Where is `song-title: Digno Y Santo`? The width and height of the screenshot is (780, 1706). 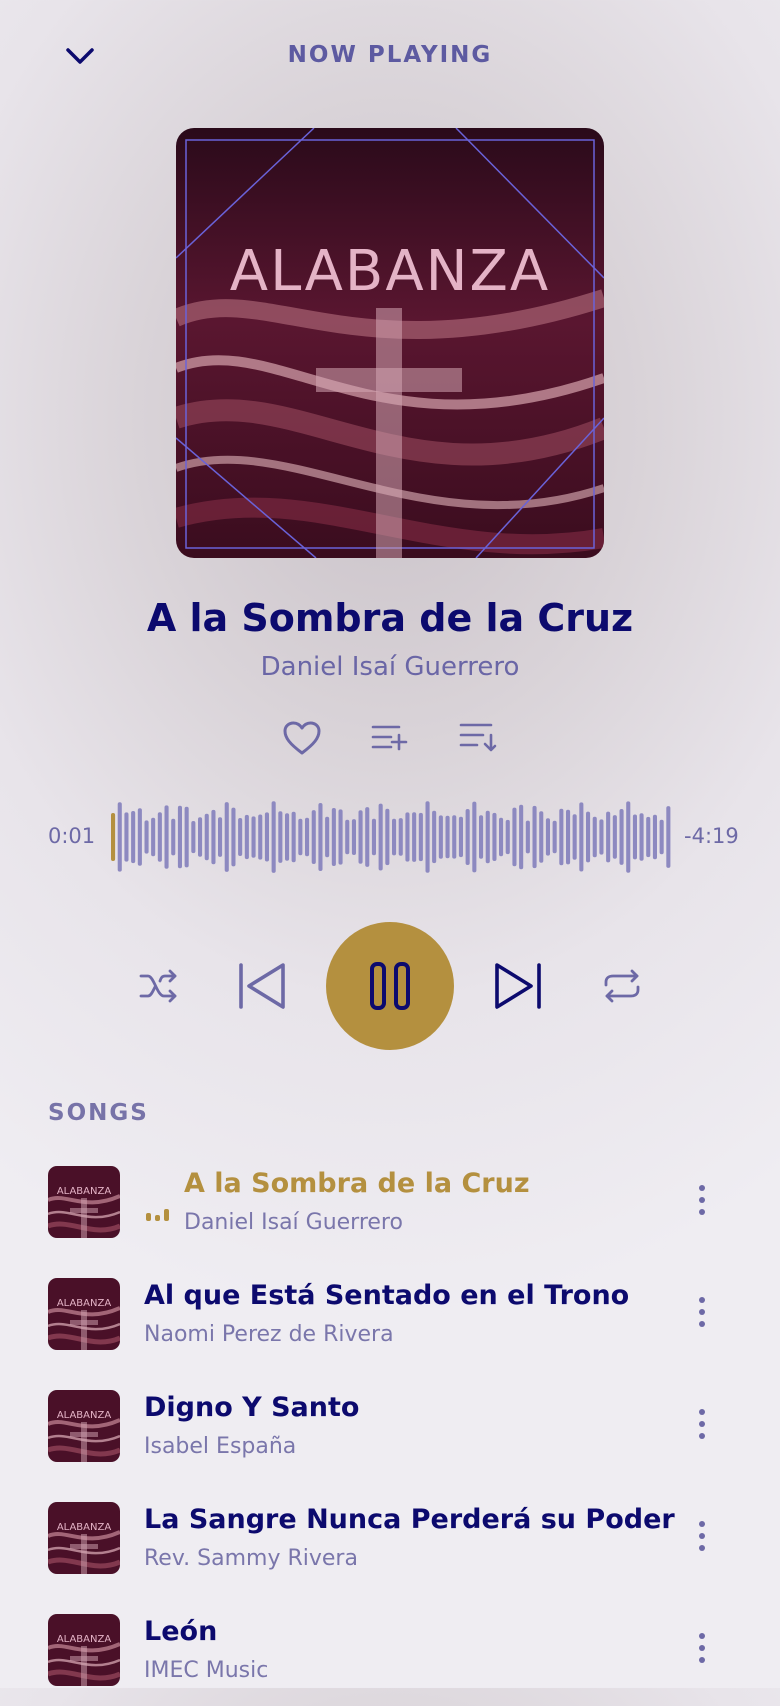 song-title: Digno Y Santo is located at coordinates (252, 1407).